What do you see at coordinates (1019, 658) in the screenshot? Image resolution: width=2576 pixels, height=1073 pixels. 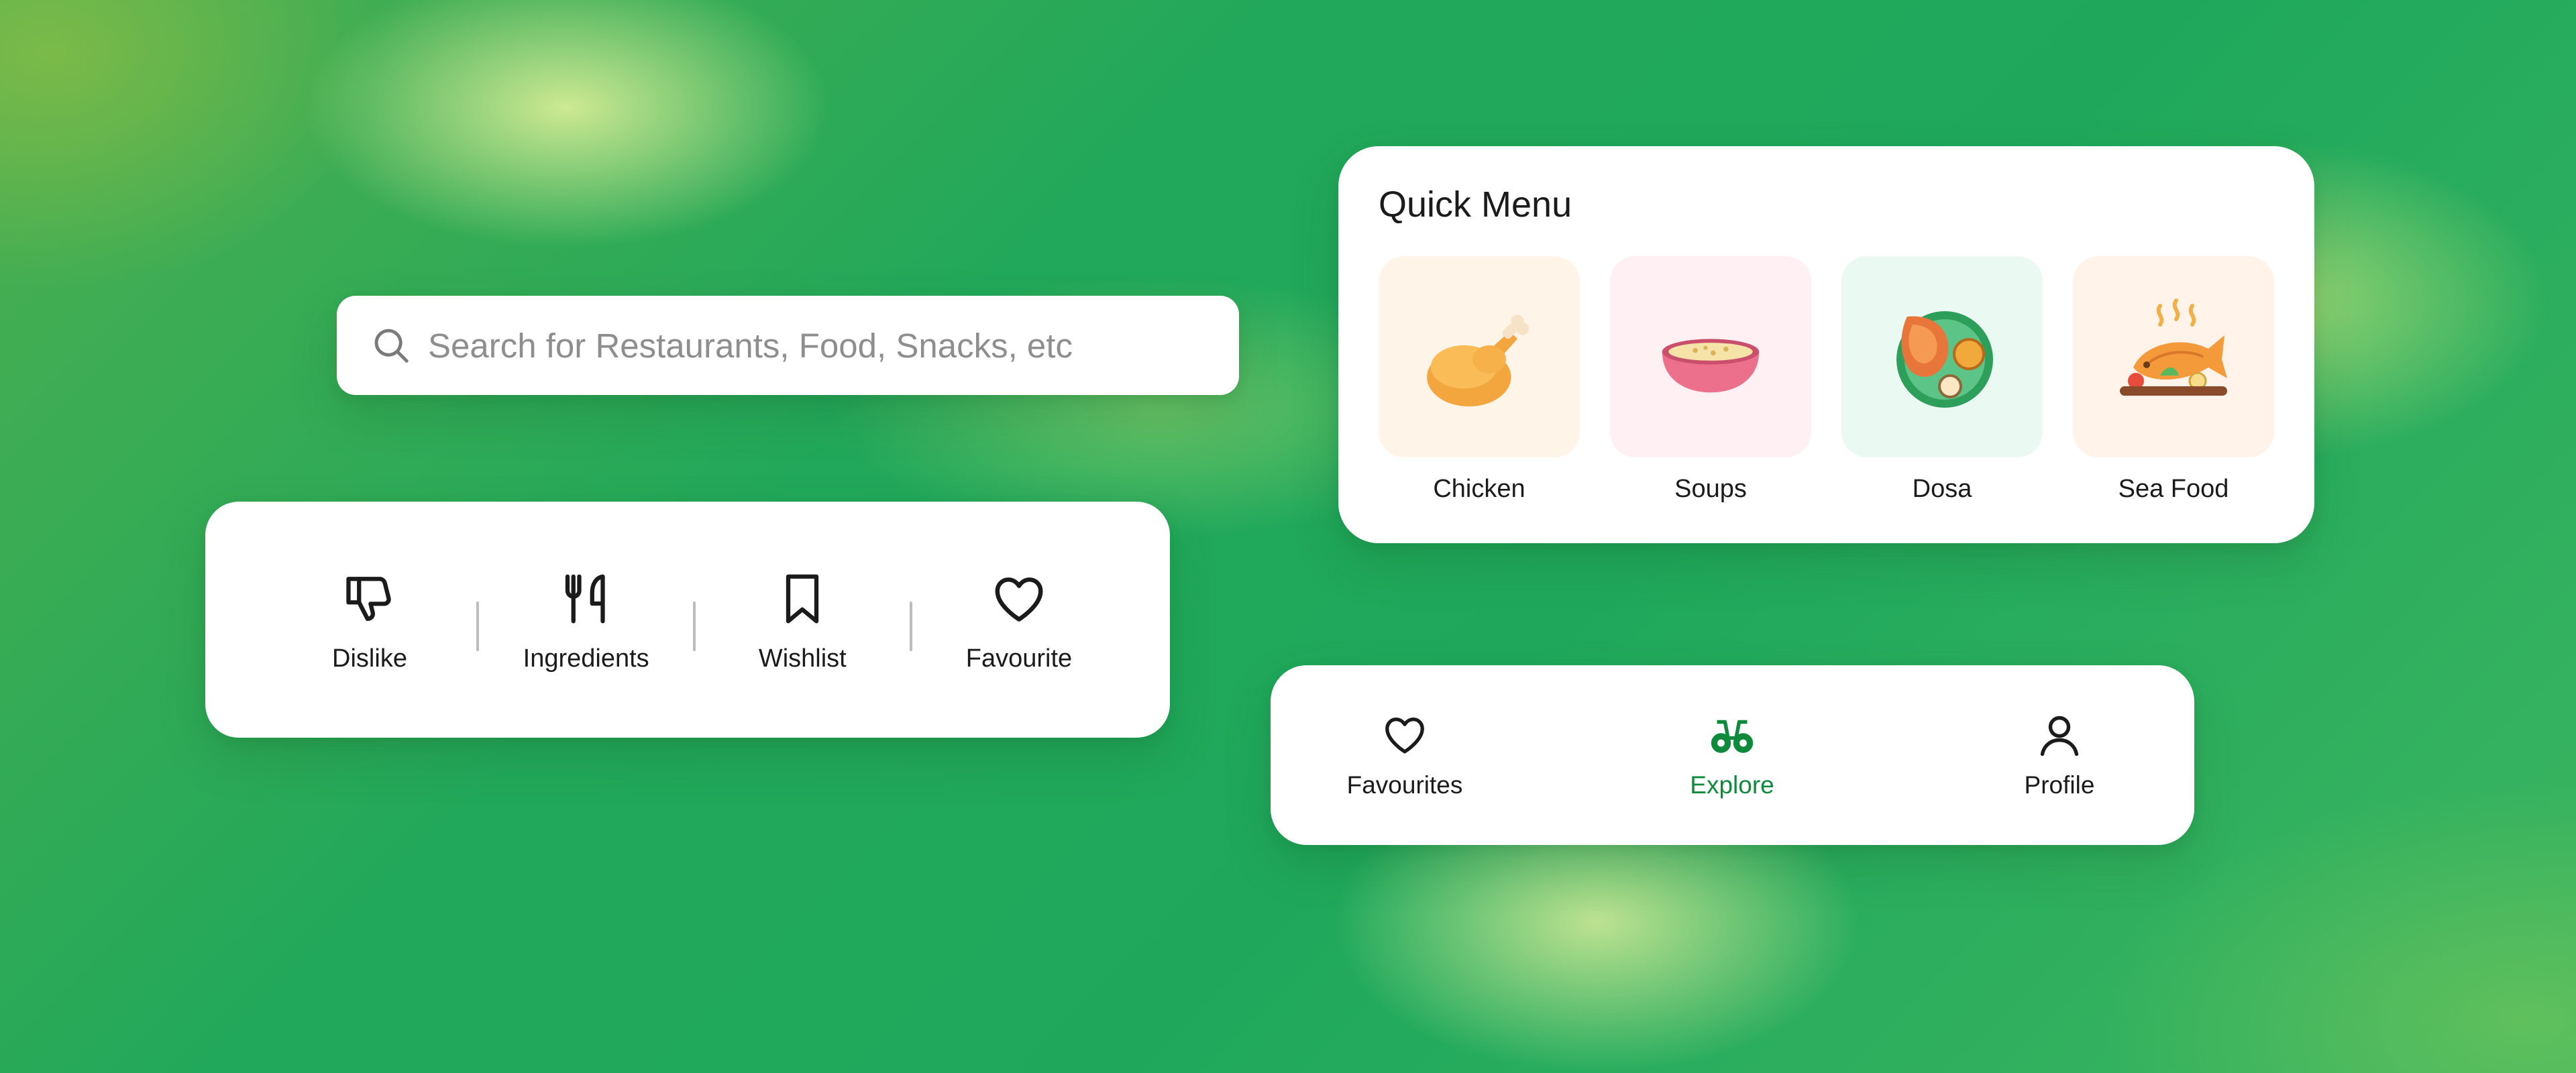 I see `favourite-label: Favourite` at bounding box center [1019, 658].